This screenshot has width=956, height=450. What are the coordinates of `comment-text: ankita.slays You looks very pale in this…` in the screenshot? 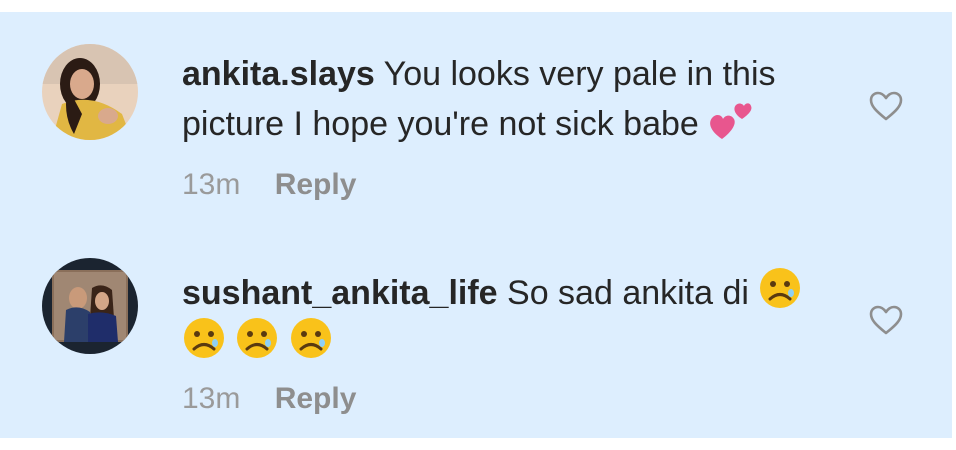 It's located at (512, 99).